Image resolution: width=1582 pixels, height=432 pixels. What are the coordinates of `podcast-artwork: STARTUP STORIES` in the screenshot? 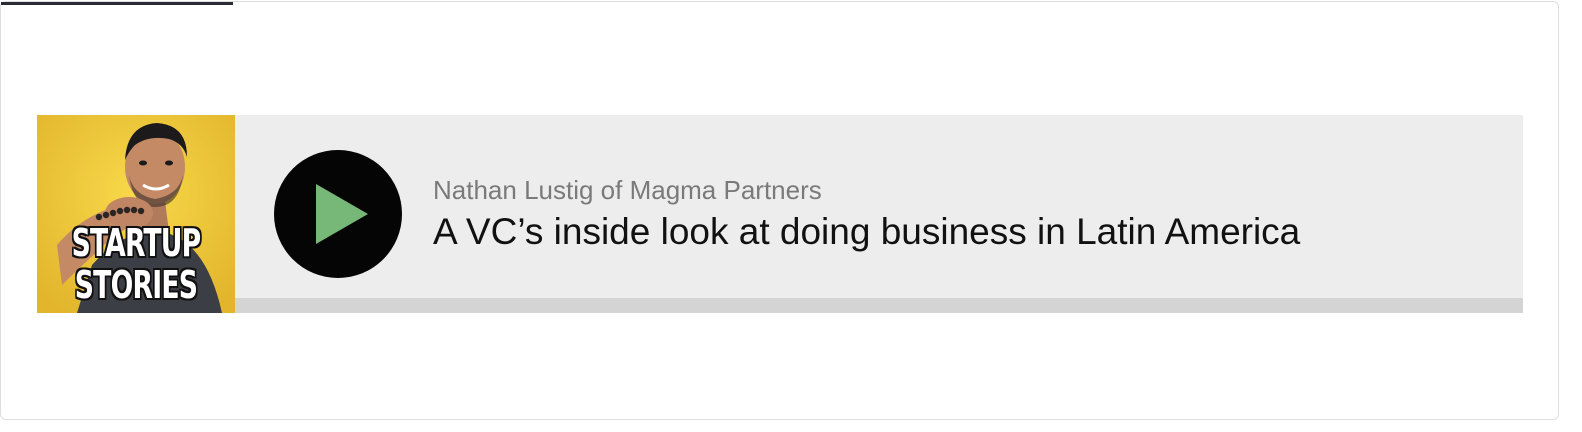 It's located at (136, 214).